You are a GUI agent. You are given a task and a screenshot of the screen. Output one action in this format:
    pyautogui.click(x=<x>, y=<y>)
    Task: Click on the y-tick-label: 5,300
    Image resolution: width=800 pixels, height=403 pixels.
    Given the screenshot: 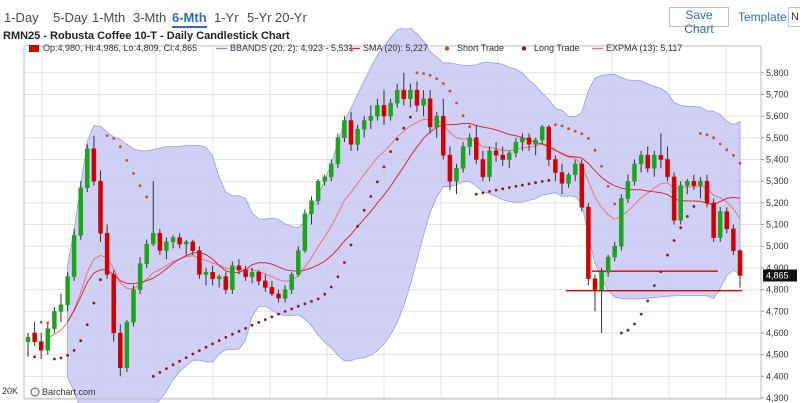 What is the action you would take?
    pyautogui.click(x=777, y=181)
    